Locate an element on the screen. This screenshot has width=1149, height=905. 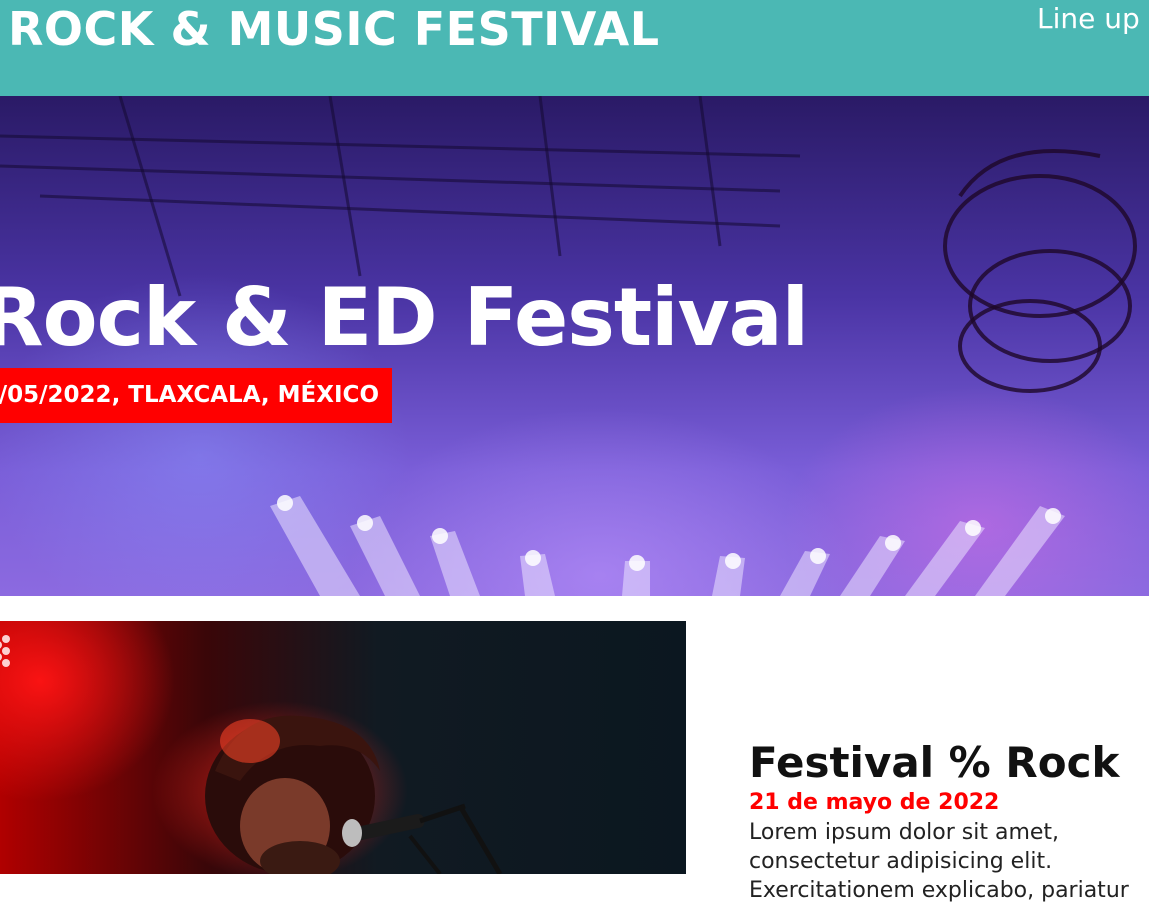
site-title: ROCK & MUSIC FESTIVAL is located at coordinates (334, 29).